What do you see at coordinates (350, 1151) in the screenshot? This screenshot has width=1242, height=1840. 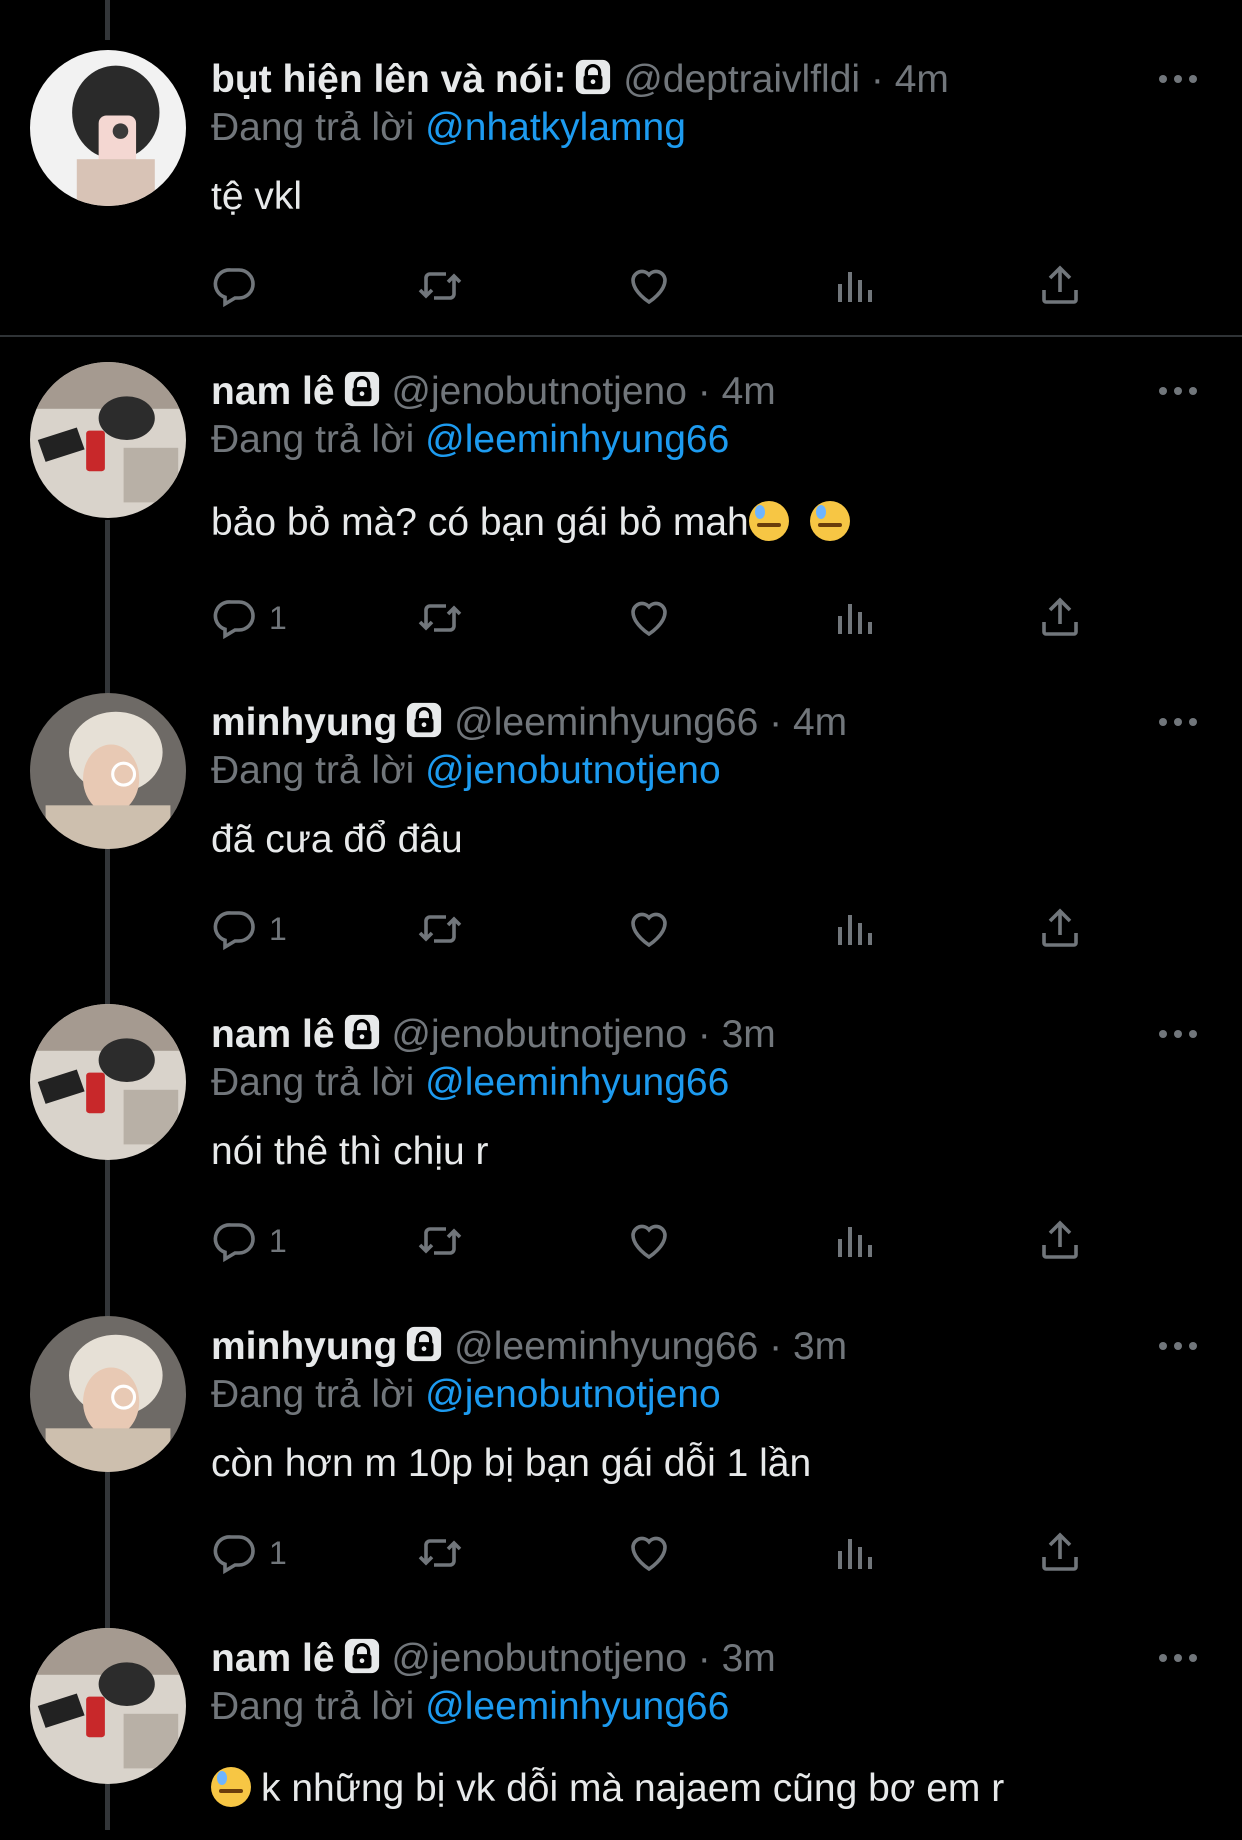 I see `tweet-text: nói thê thì chịu r` at bounding box center [350, 1151].